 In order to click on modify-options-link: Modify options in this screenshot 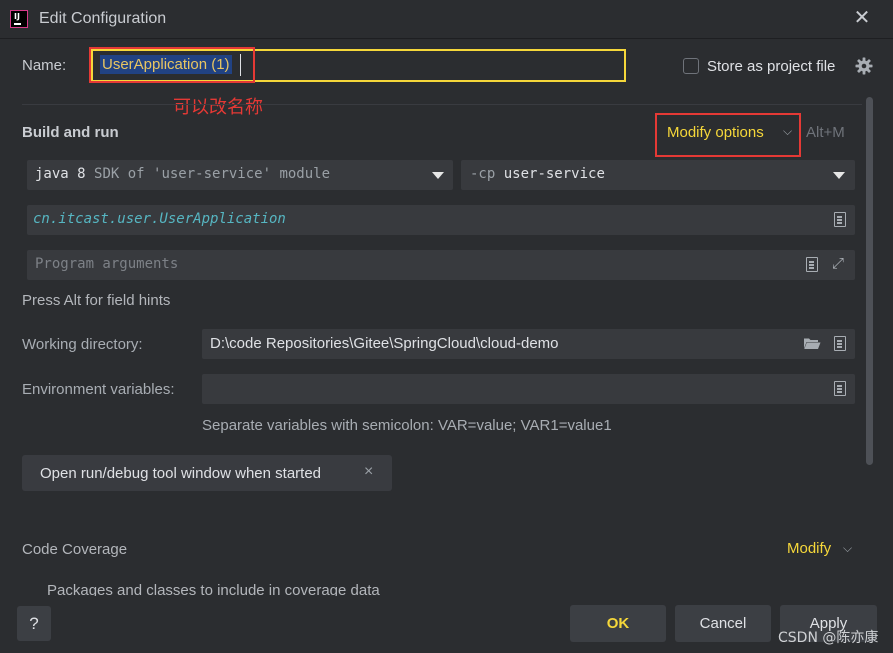, I will do `click(715, 132)`.